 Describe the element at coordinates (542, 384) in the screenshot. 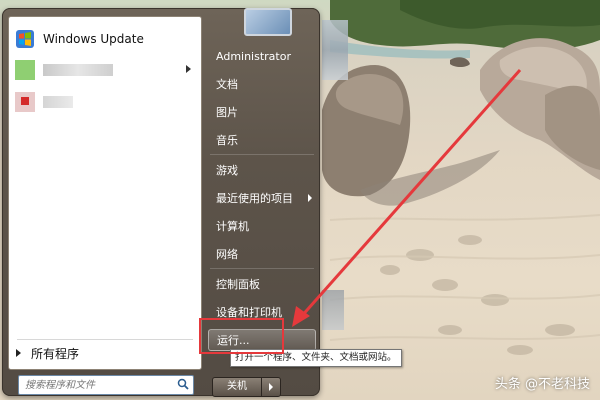

I see `watermark: 头条 @不老科技` at that location.